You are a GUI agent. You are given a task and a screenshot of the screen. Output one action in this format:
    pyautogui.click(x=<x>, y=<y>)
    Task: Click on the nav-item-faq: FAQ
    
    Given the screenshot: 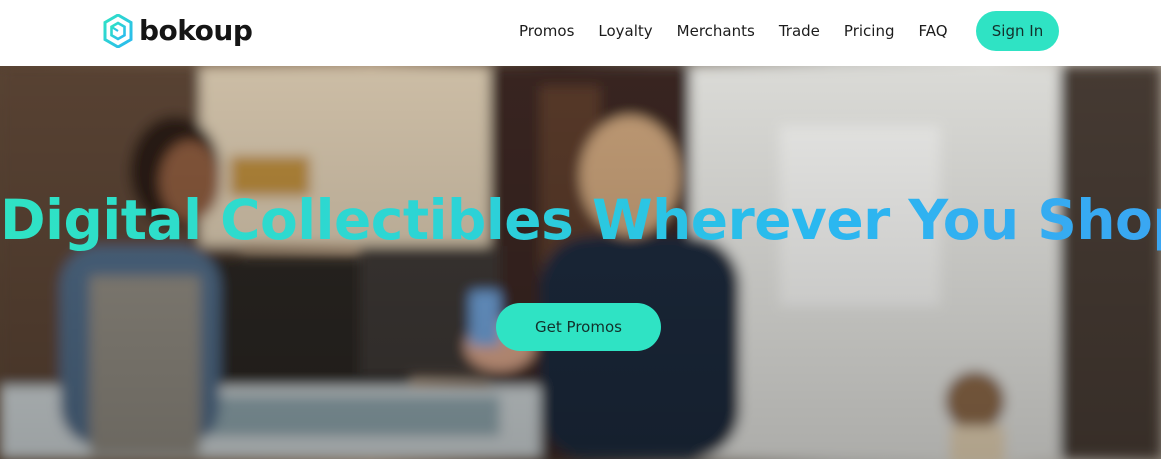 What is the action you would take?
    pyautogui.click(x=932, y=31)
    